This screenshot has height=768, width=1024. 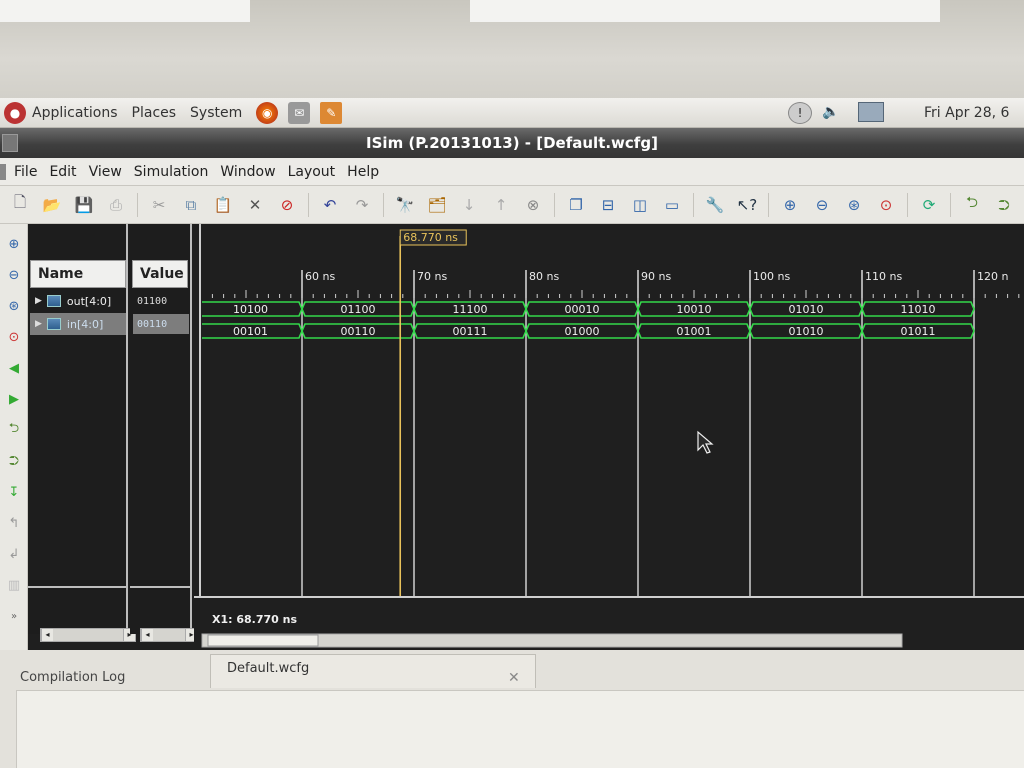 What do you see at coordinates (929, 205) in the screenshot?
I see `refresh-icon: ⟳` at bounding box center [929, 205].